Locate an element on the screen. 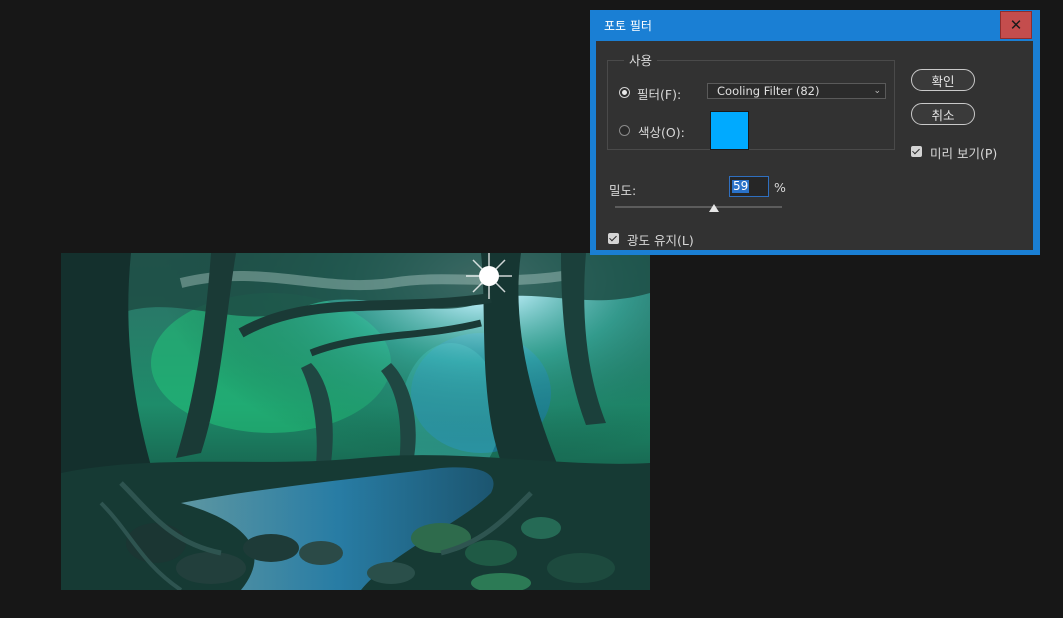 The height and width of the screenshot is (618, 1063). density-unit: % is located at coordinates (780, 187).